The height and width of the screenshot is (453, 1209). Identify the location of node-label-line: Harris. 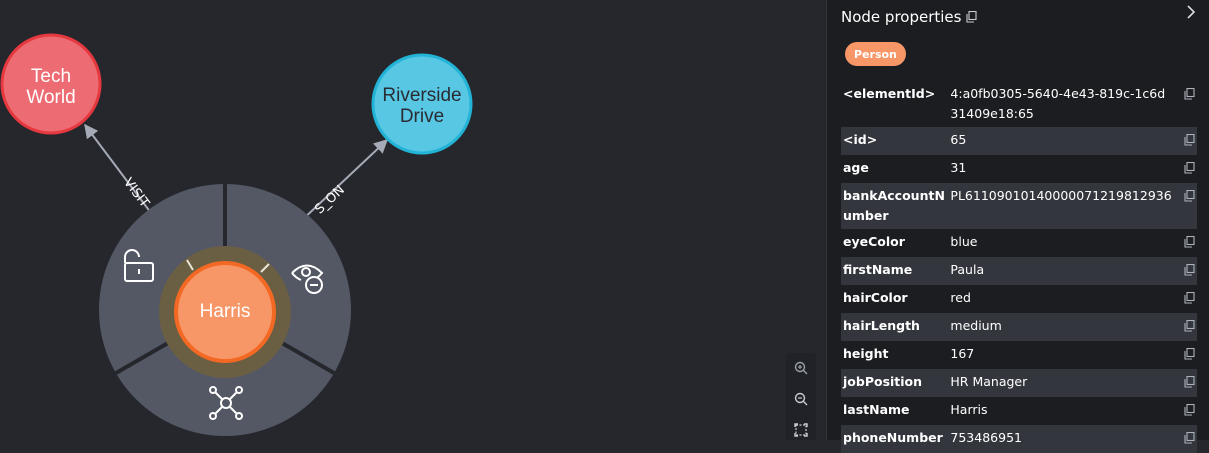
(225, 311).